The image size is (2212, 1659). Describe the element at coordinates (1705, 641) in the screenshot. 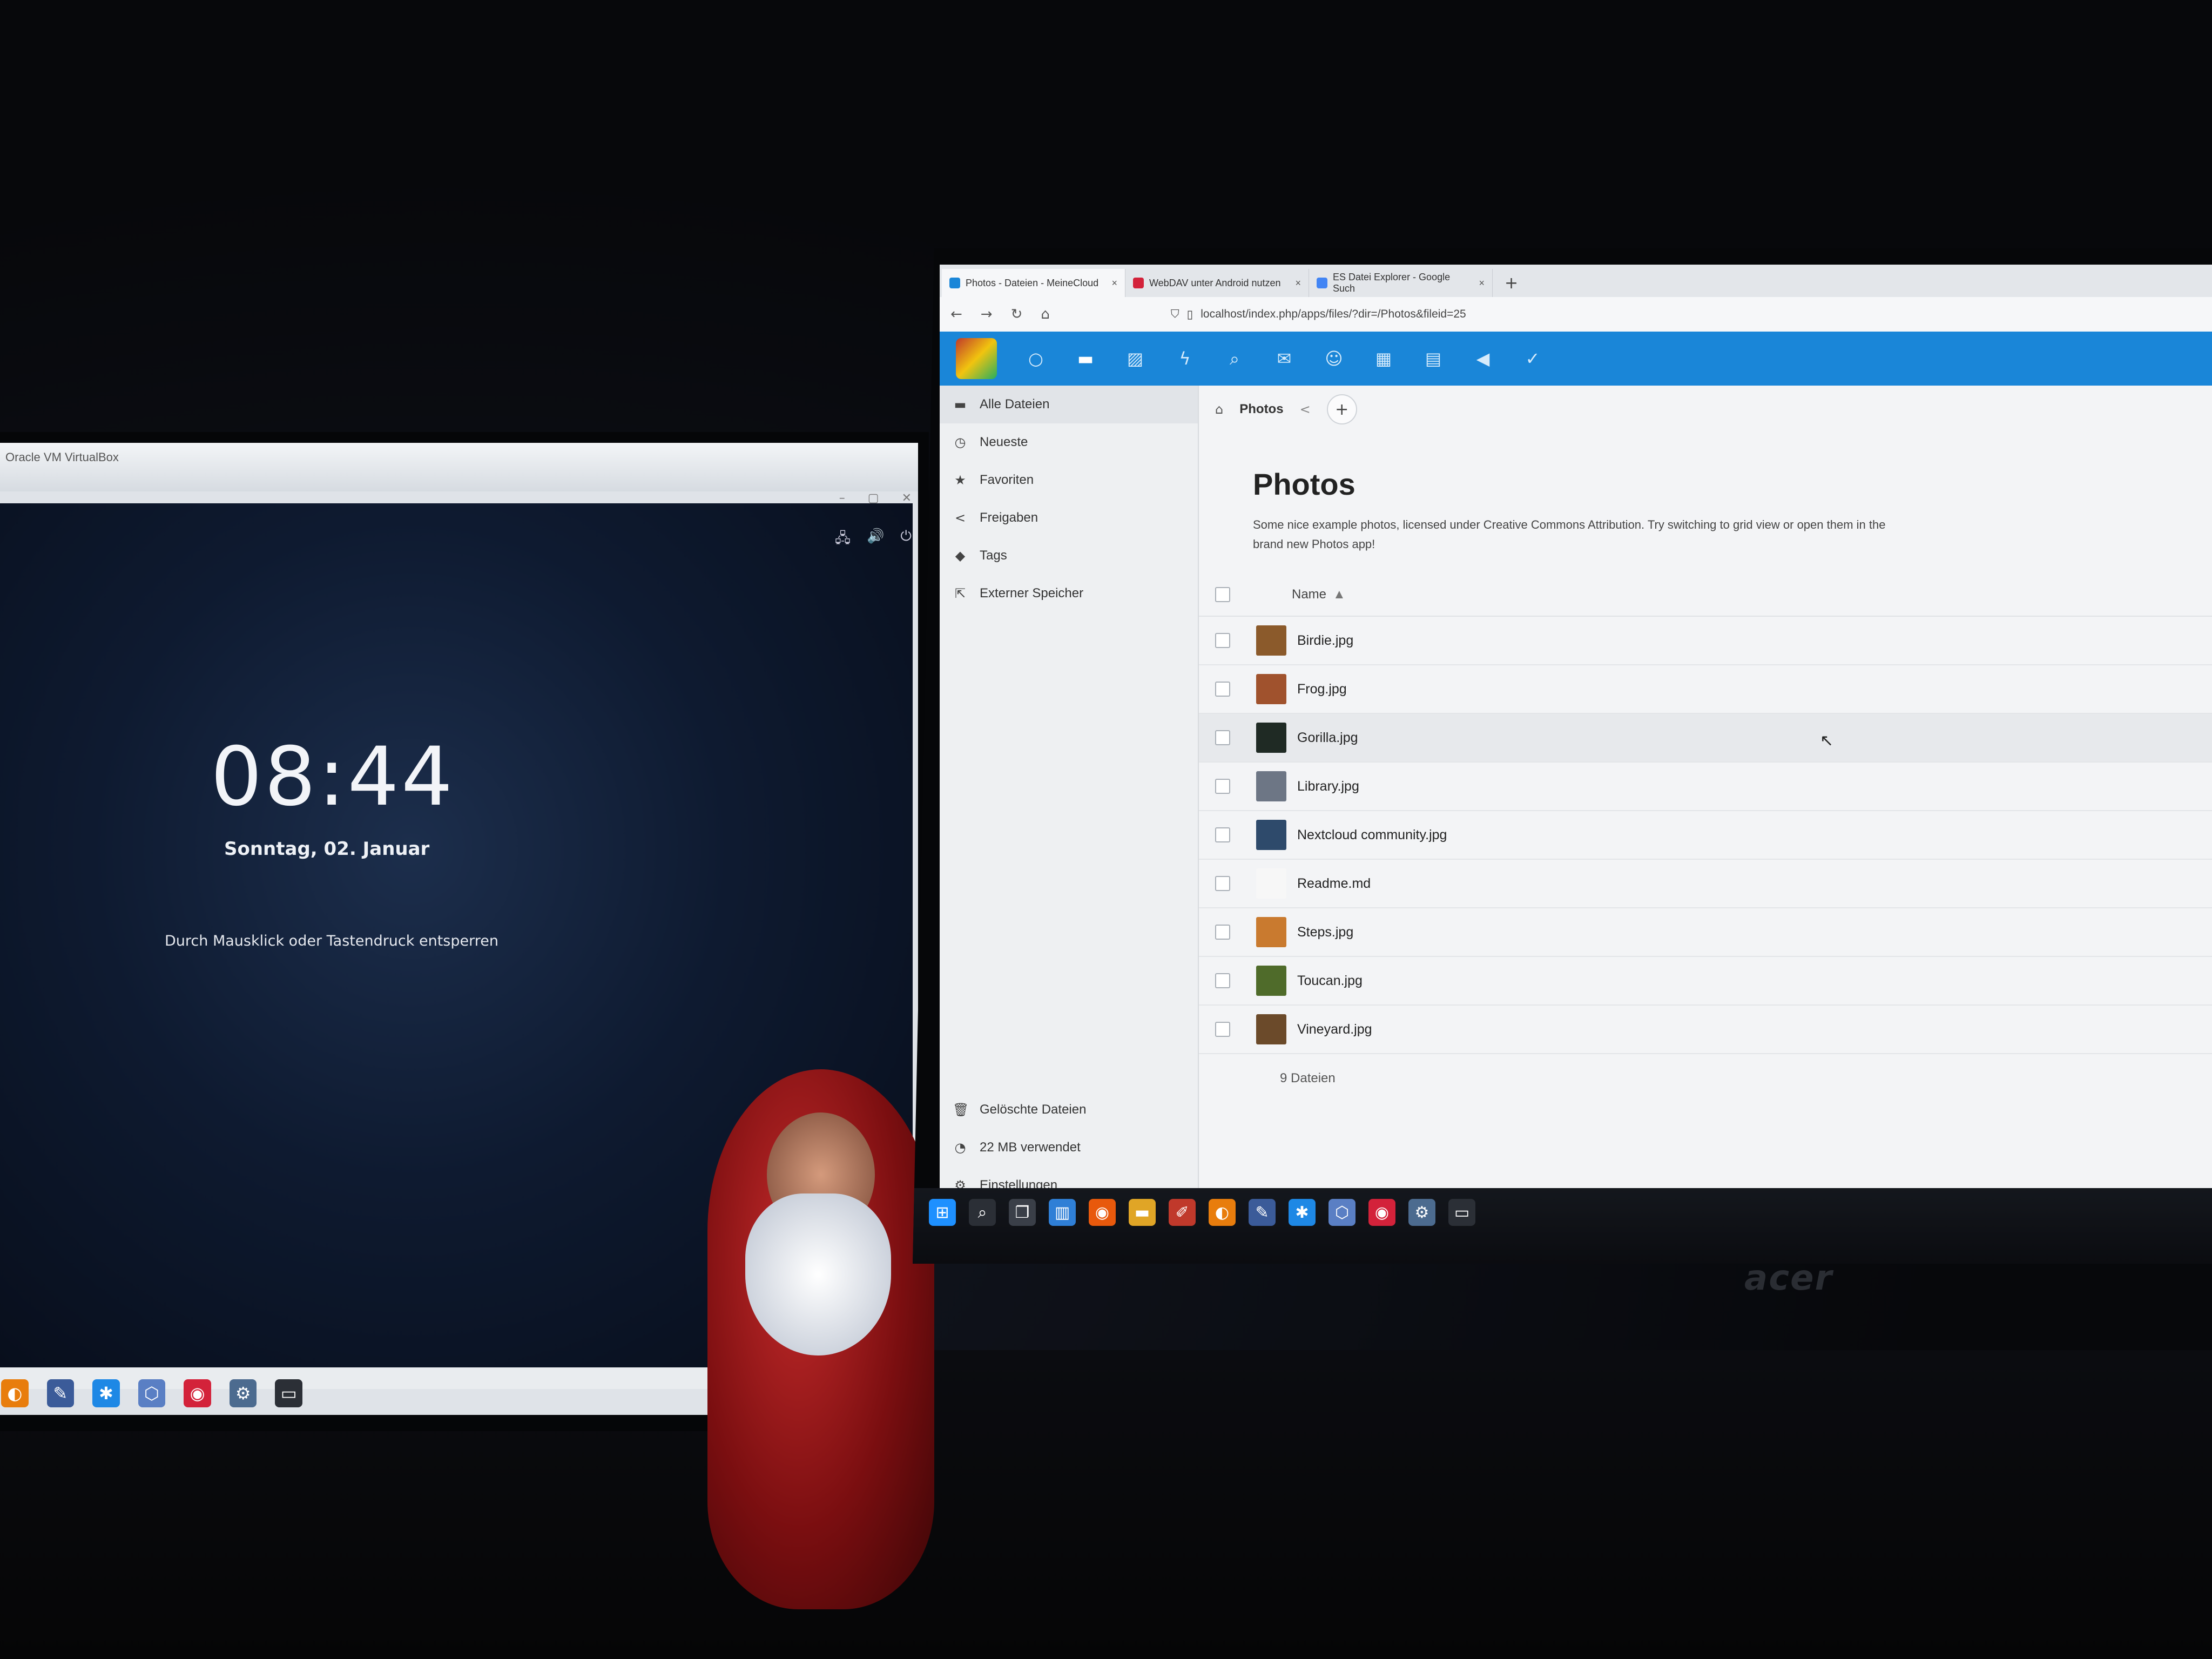

I see `file-row: Birdie.jpg` at that location.